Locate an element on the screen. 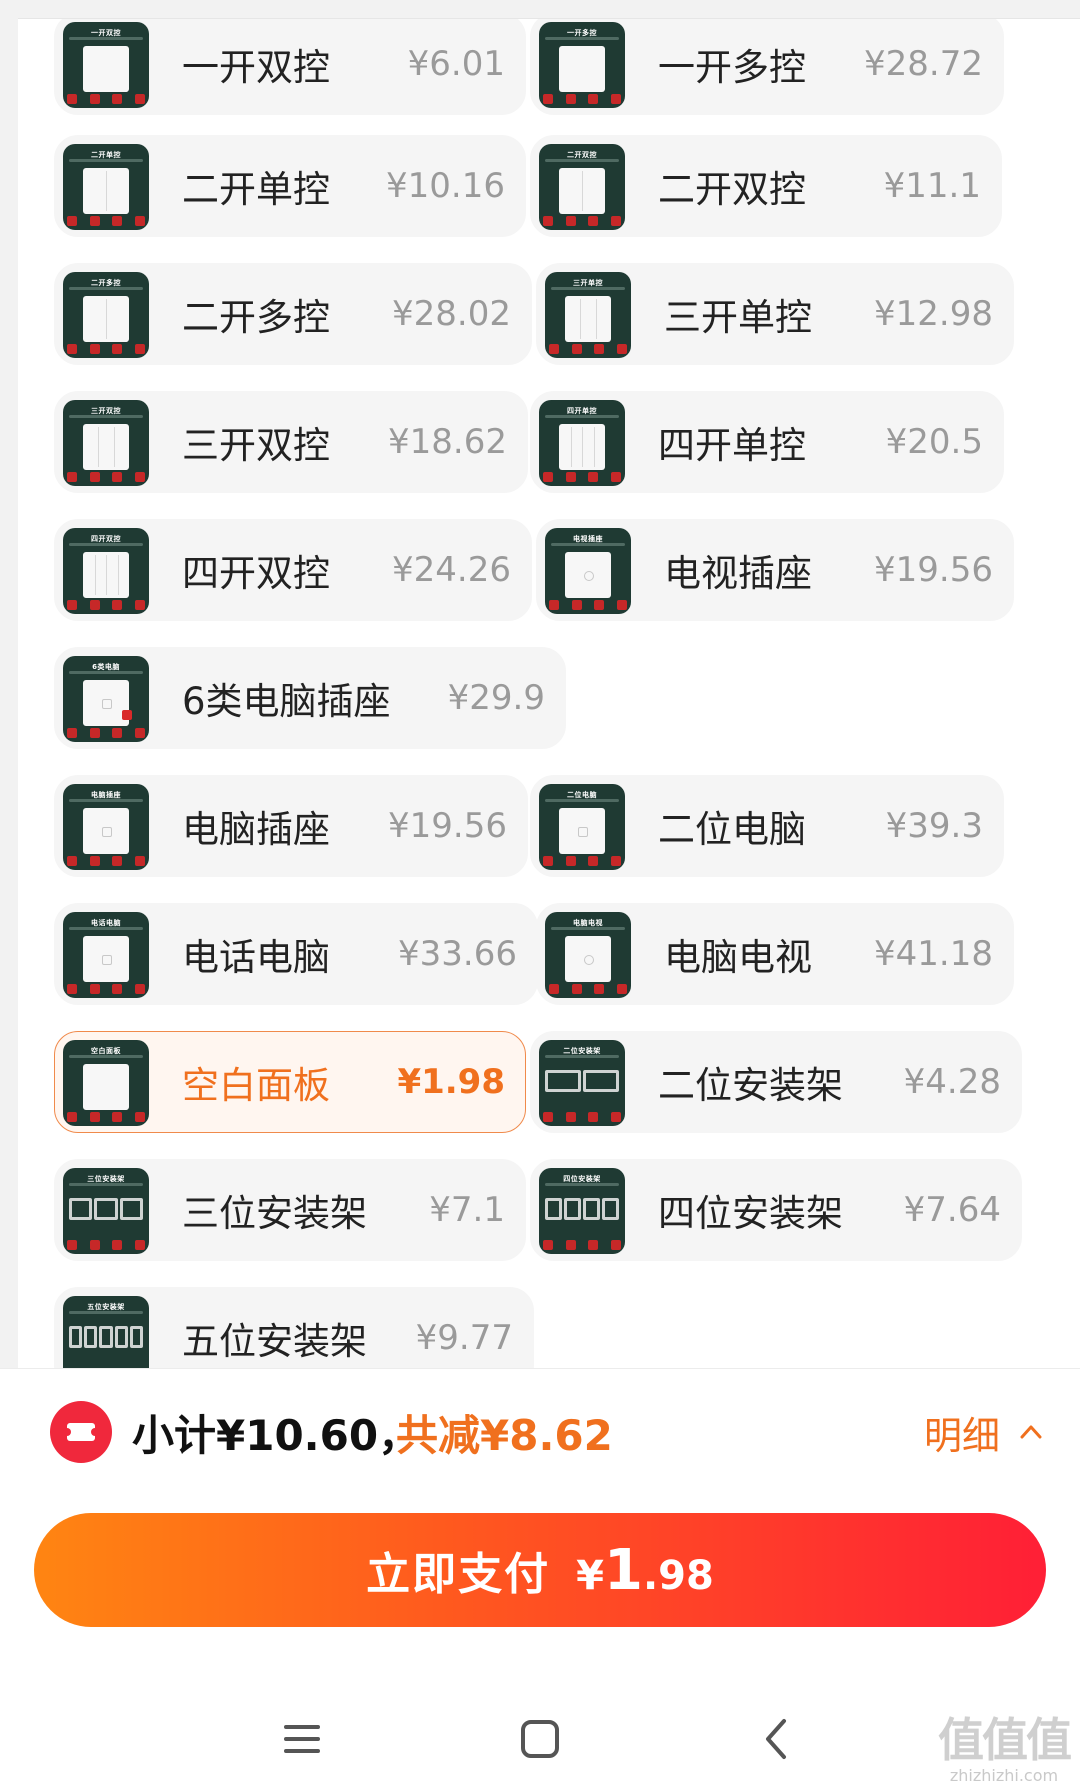 The image size is (1080, 1791). option-name: 二开双控 is located at coordinates (732, 189).